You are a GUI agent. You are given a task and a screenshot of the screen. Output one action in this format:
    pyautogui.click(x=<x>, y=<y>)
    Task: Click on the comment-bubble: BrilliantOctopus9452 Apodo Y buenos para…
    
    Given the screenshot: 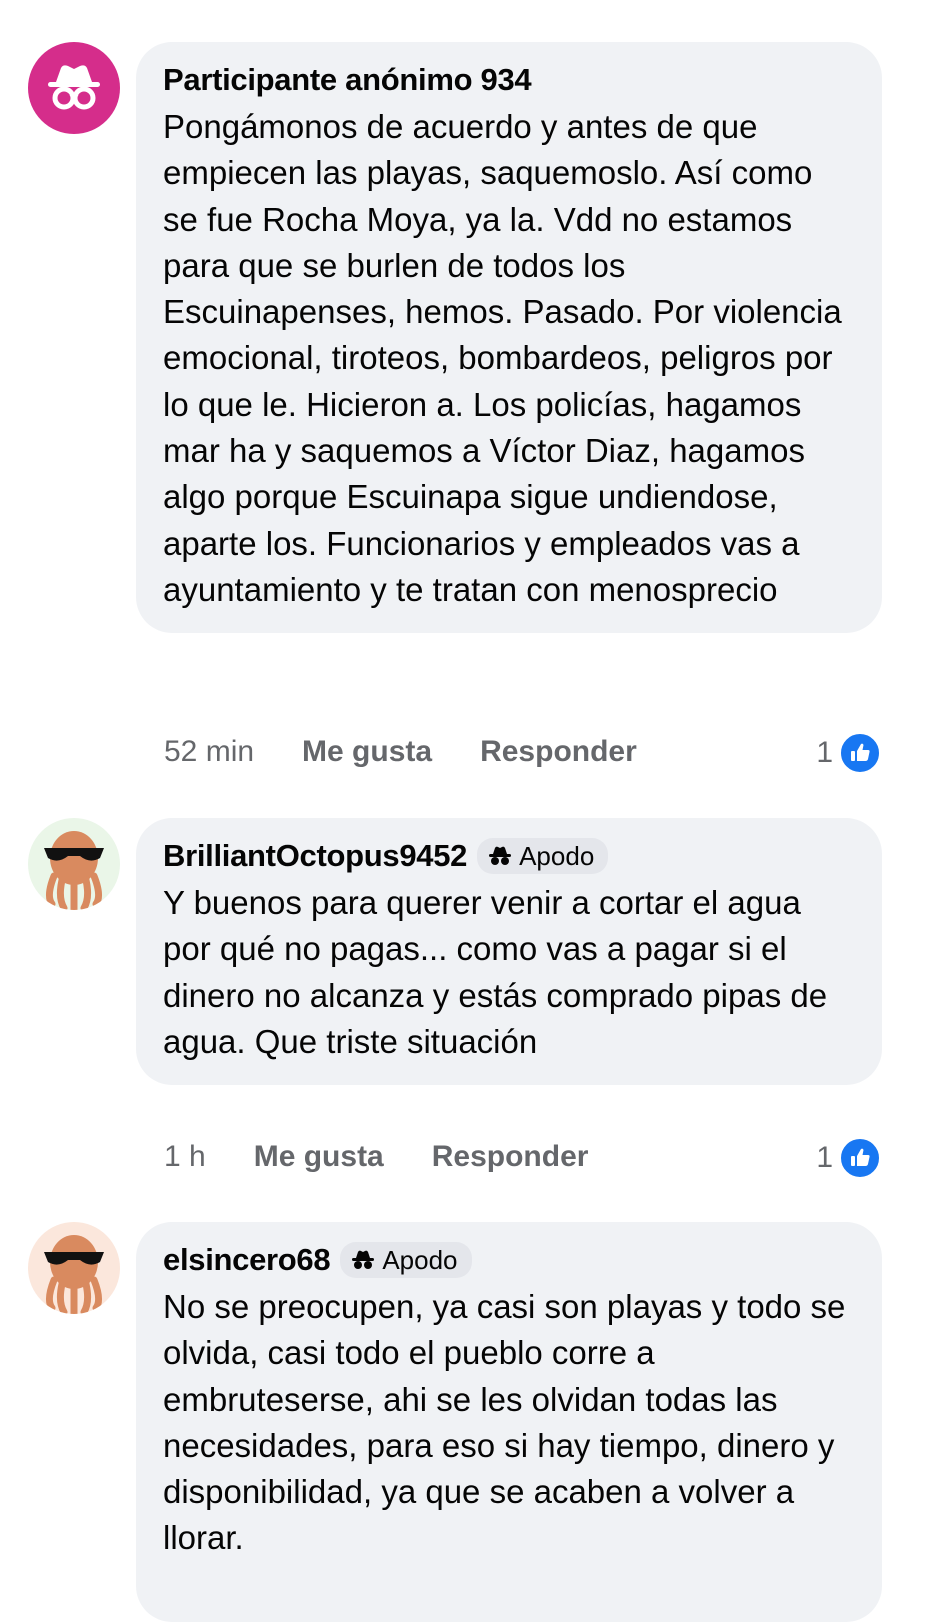 What is the action you would take?
    pyautogui.click(x=509, y=952)
    